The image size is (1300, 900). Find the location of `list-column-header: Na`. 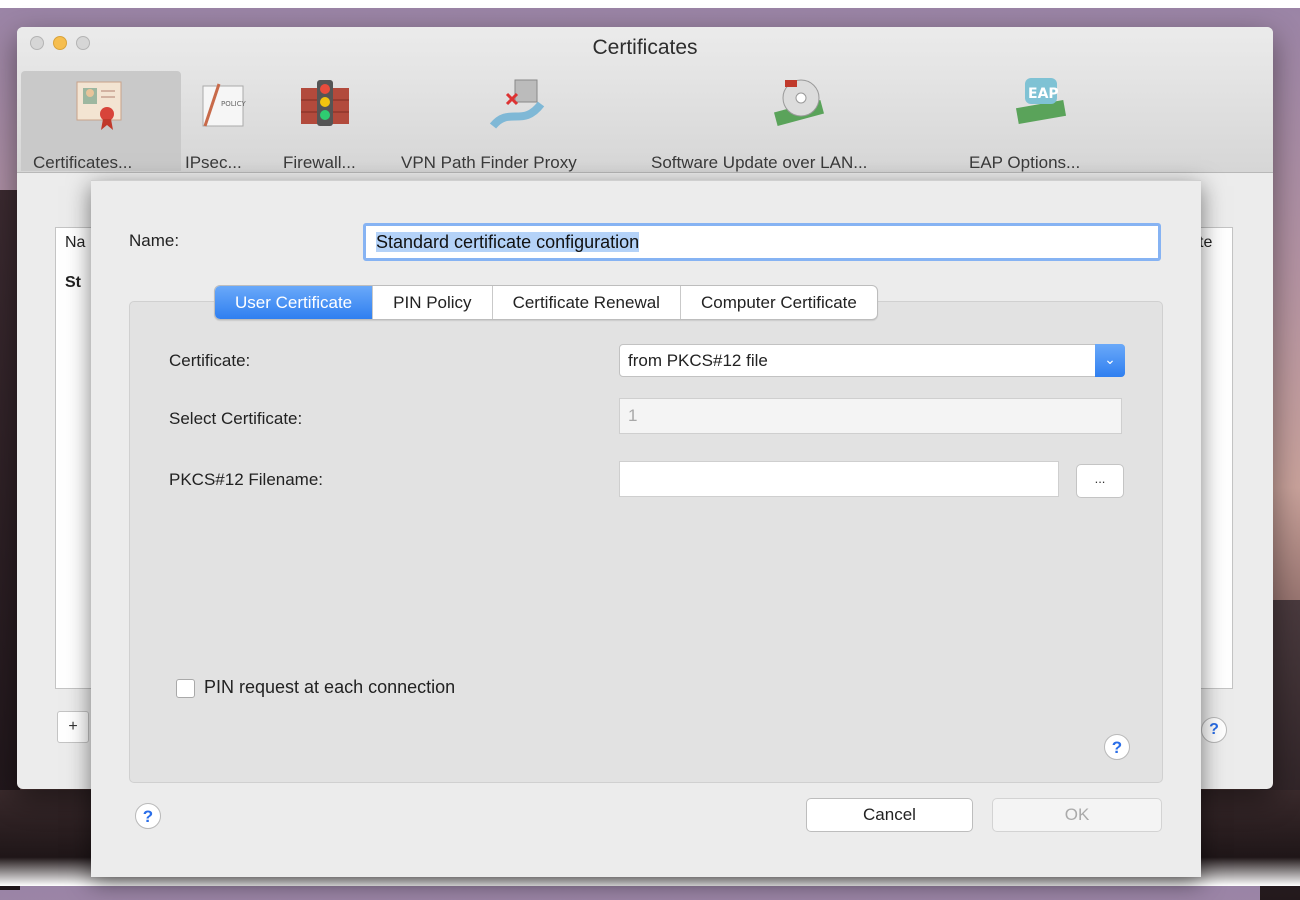

list-column-header: Na is located at coordinates (75, 242).